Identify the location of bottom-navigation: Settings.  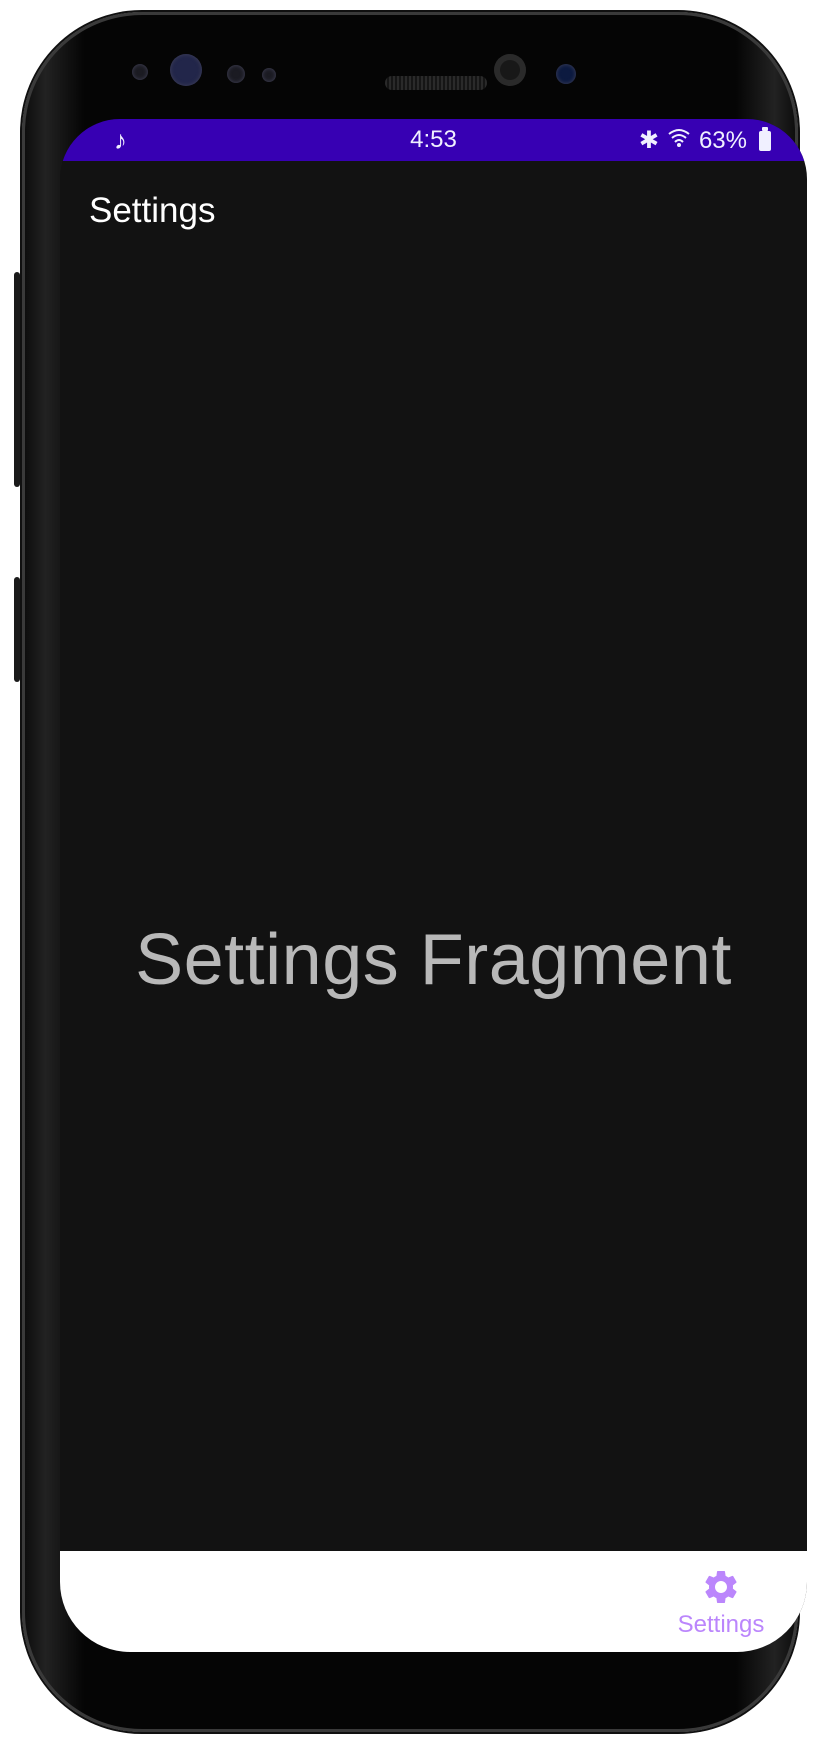
(433, 1601).